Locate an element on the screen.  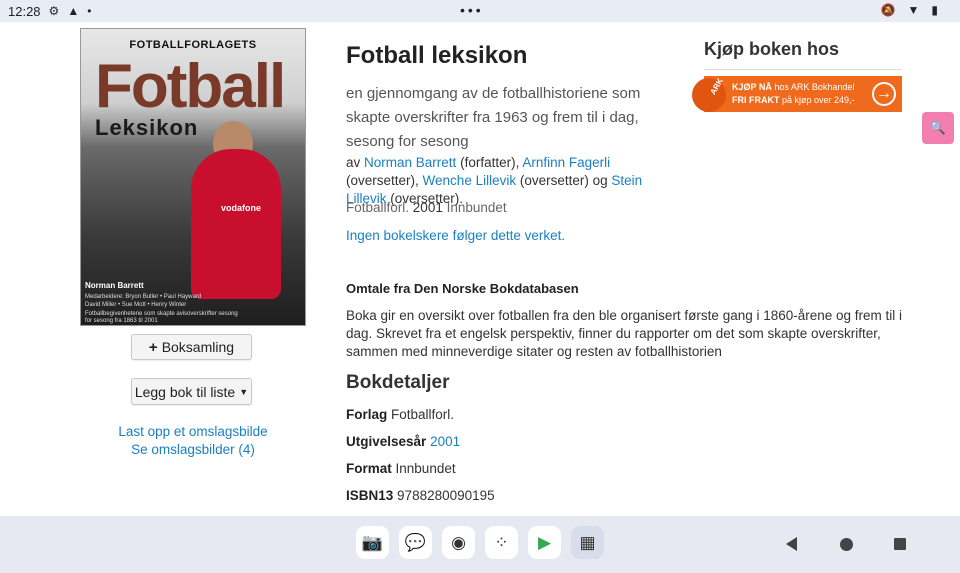
detail-row-format: Format Innbundet is located at coordinates (401, 468).